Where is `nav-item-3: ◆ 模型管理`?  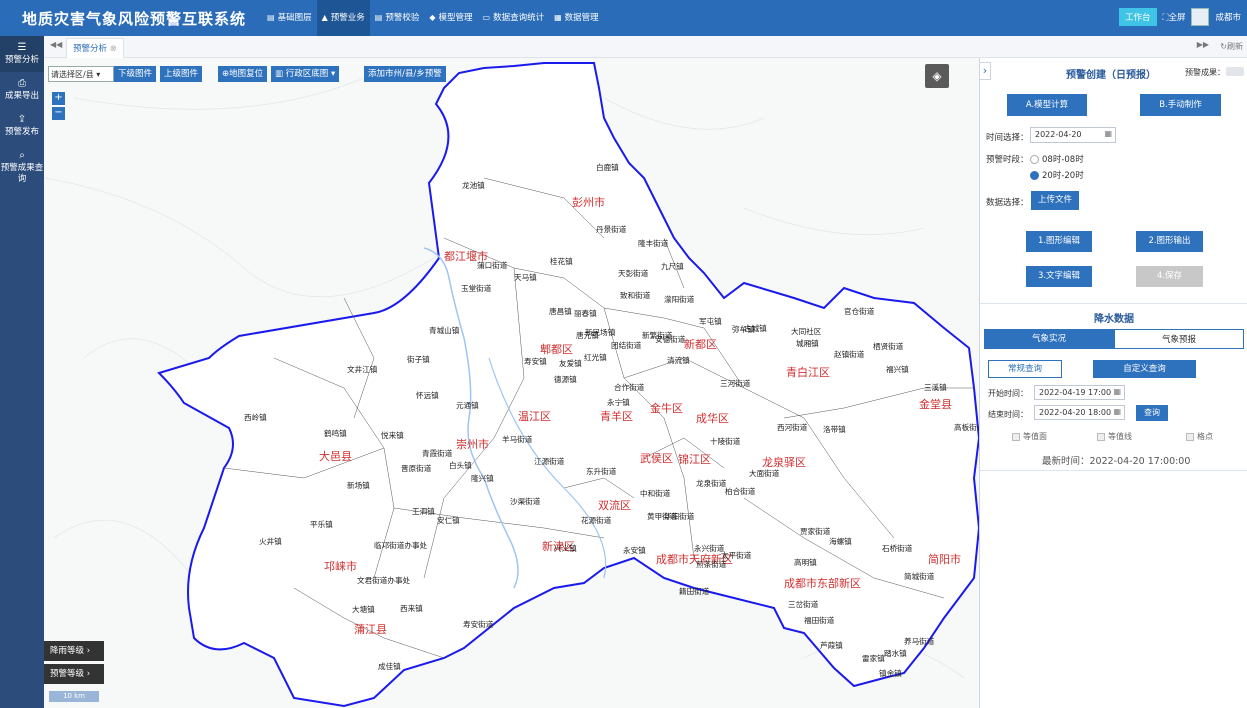
nav-item-3: ◆ 模型管理 is located at coordinates (450, 18).